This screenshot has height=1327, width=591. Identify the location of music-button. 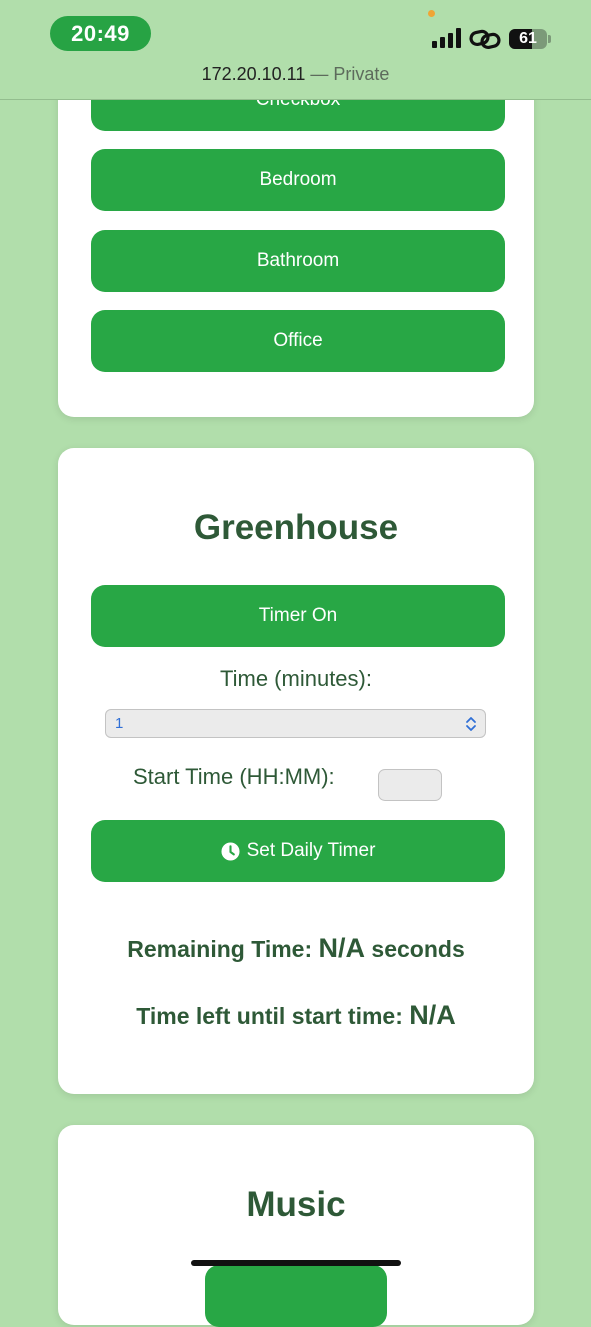
(296, 1296).